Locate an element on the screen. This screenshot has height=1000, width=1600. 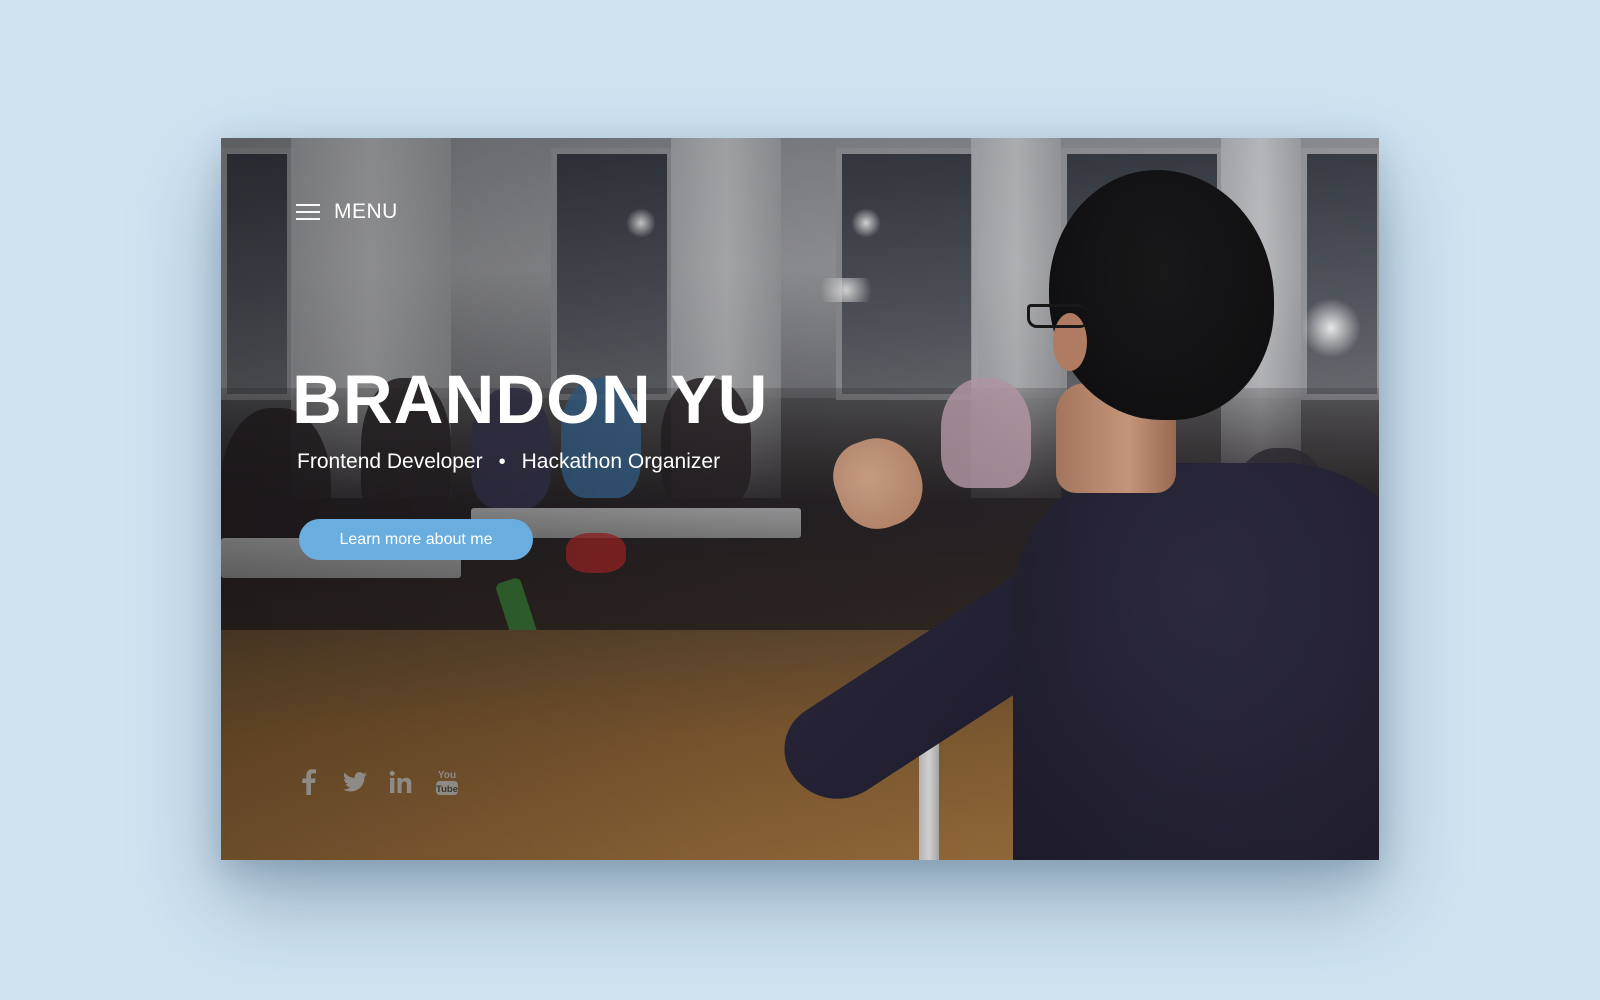
menu-button: MENU is located at coordinates (347, 212).